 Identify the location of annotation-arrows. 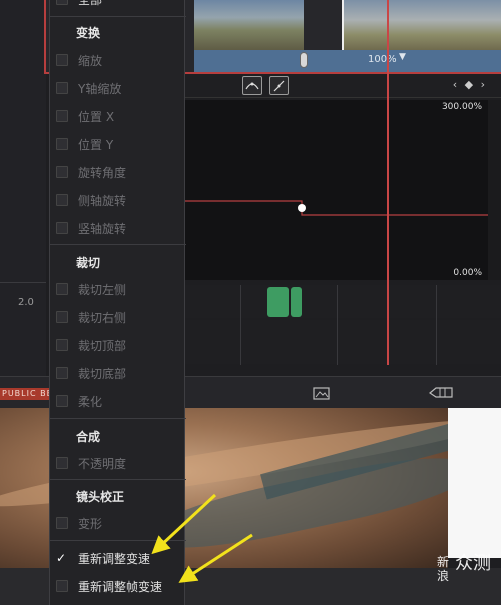
(202, 538).